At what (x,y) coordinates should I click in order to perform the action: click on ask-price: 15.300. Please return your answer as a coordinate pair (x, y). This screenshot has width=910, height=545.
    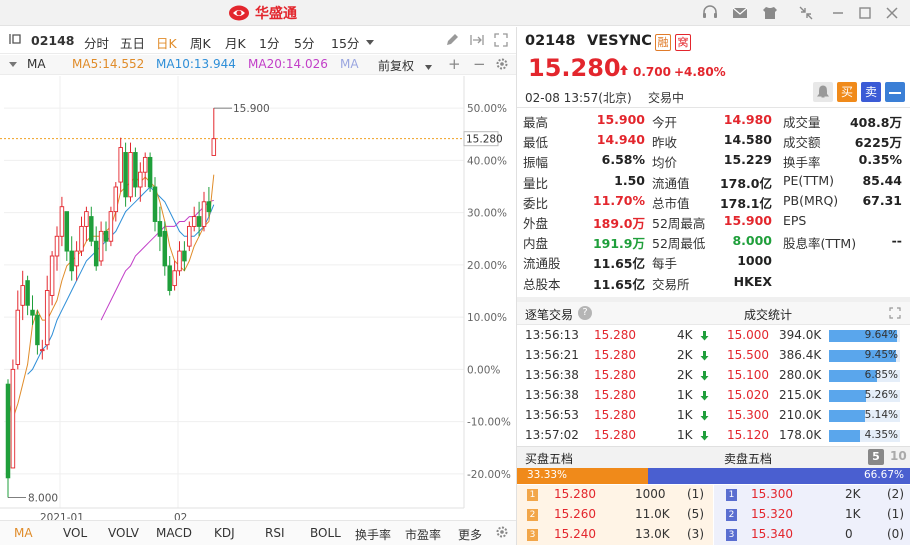
    Looking at the image, I should click on (772, 494).